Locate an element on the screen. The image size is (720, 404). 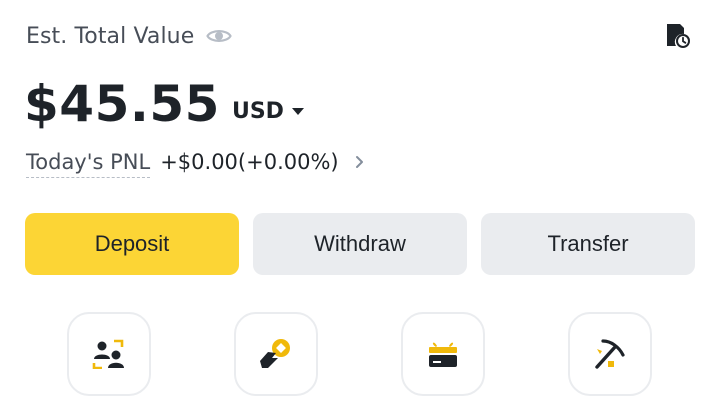
currency-label: USD is located at coordinates (257, 111).